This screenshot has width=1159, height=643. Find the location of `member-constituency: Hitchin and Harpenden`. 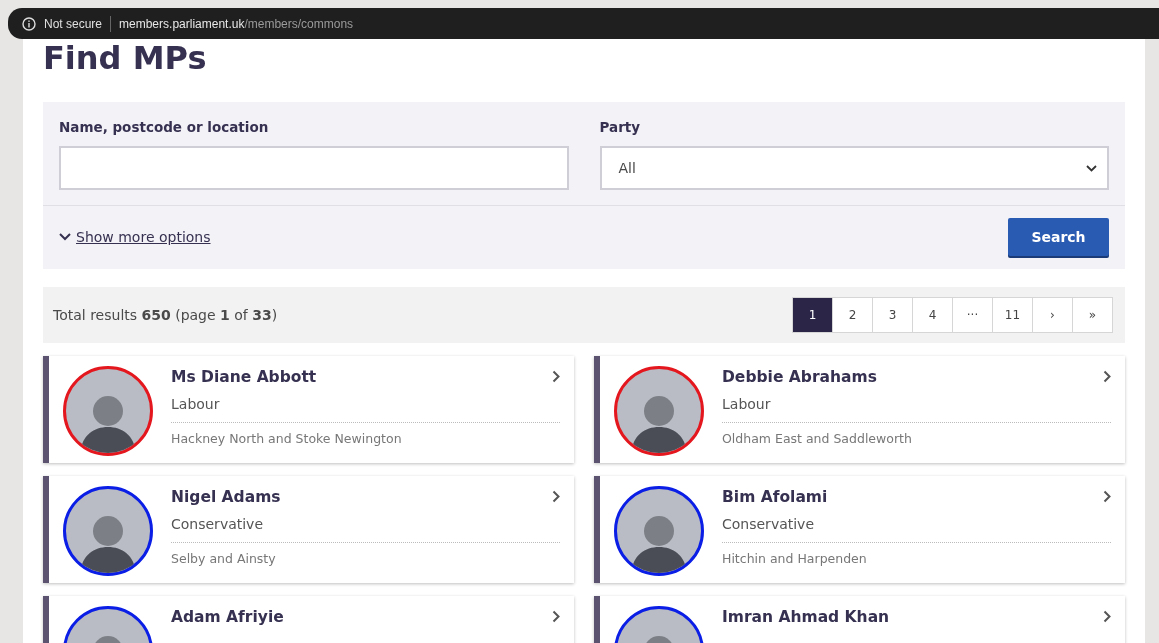

member-constituency: Hitchin and Harpenden is located at coordinates (795, 558).